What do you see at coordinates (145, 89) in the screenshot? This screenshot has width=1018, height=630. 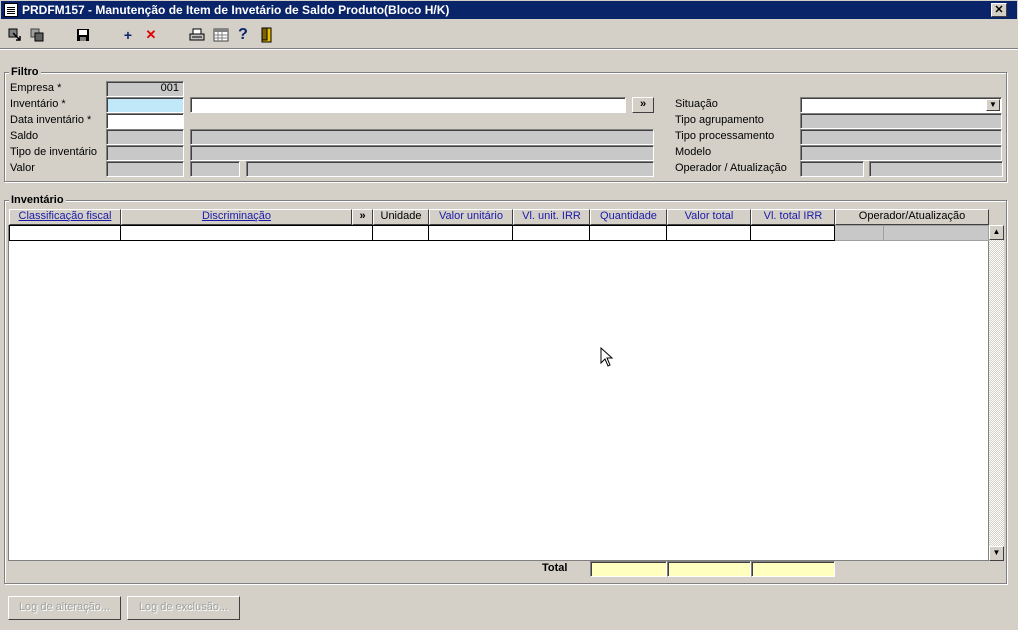 I see `empresa-field: 001` at bounding box center [145, 89].